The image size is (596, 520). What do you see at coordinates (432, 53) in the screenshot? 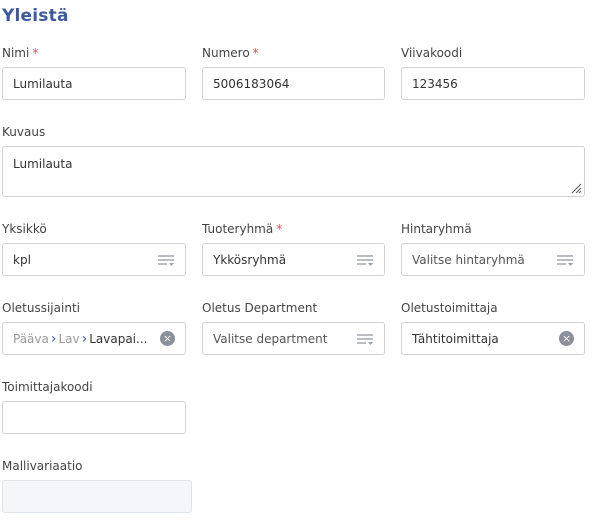
I see `viivakoodi-label: Viivakoodi` at bounding box center [432, 53].